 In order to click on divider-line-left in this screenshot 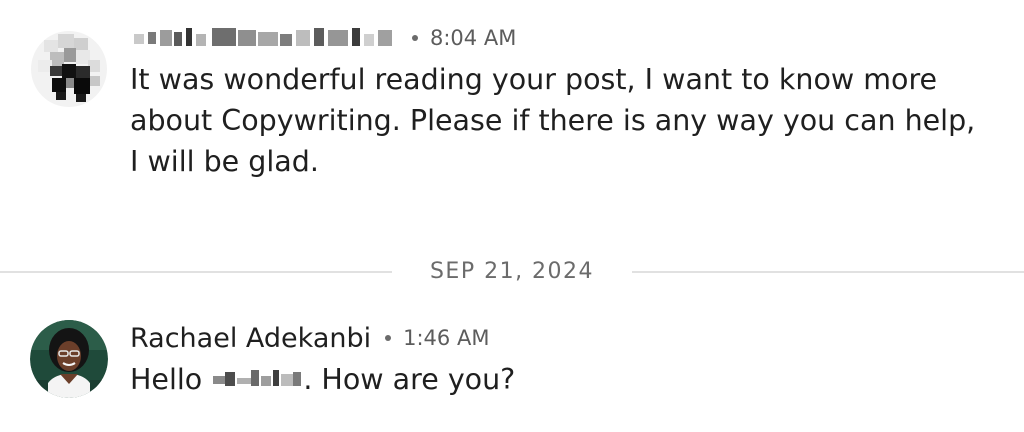, I will do `click(196, 272)`.